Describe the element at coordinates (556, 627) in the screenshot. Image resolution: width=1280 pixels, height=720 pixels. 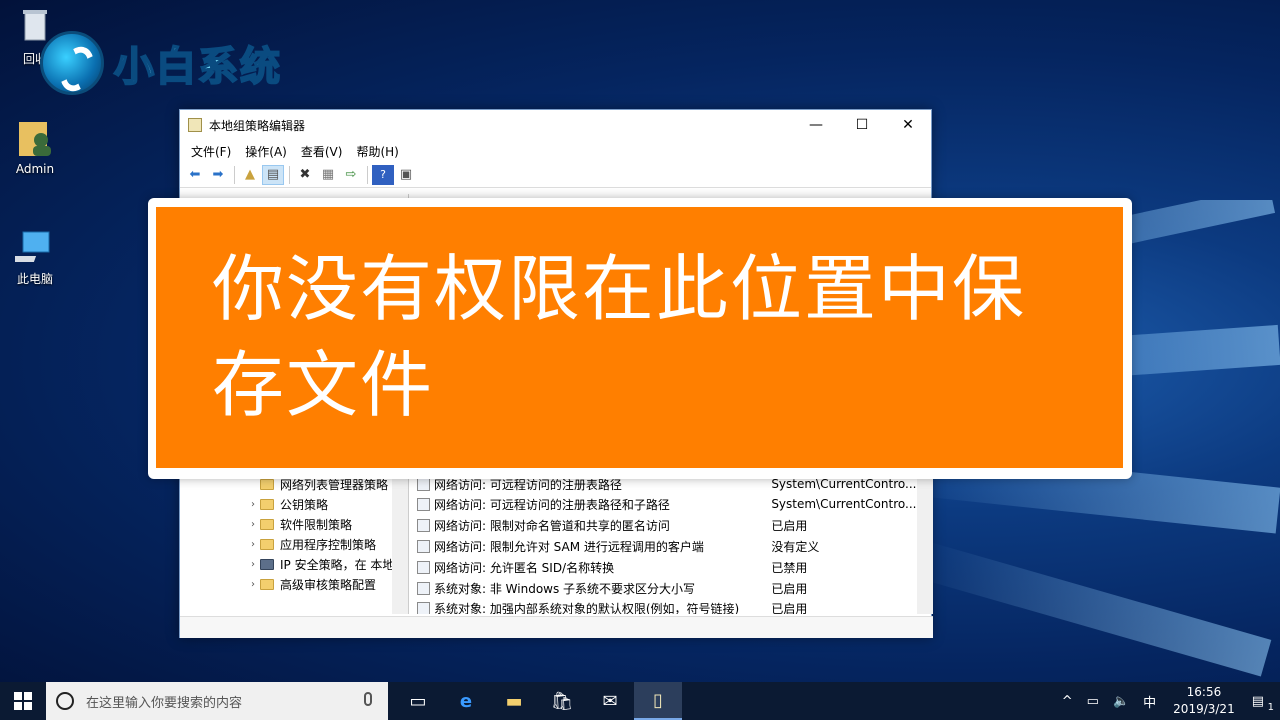
I see `status-bar` at that location.